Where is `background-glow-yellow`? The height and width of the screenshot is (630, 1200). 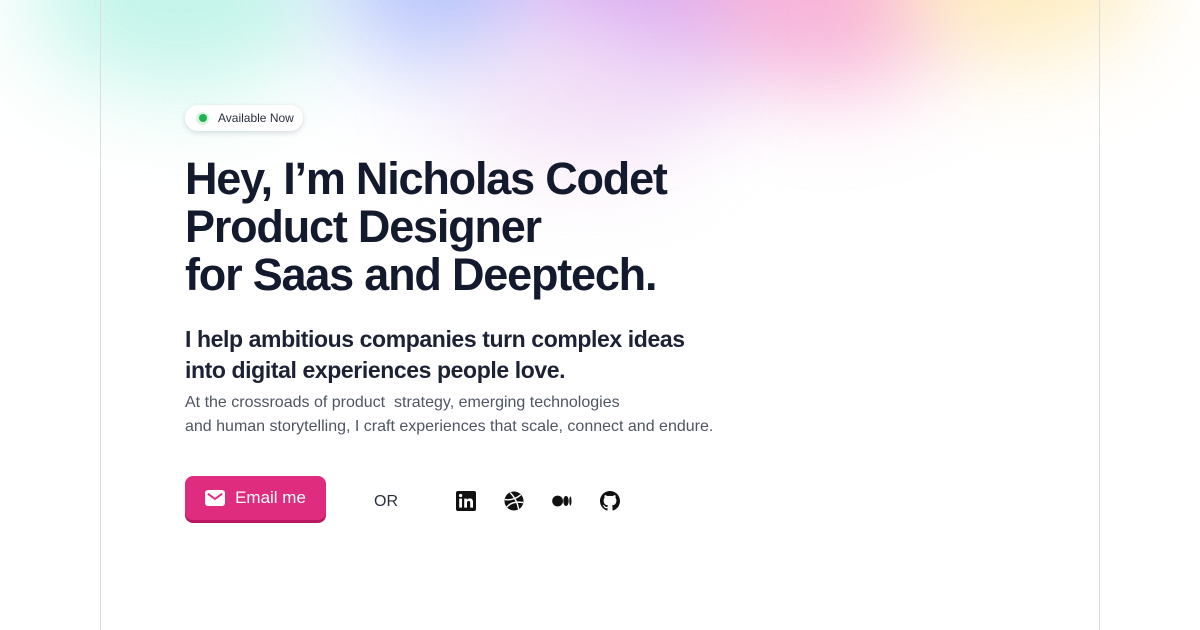
background-glow-yellow is located at coordinates (1020, 30).